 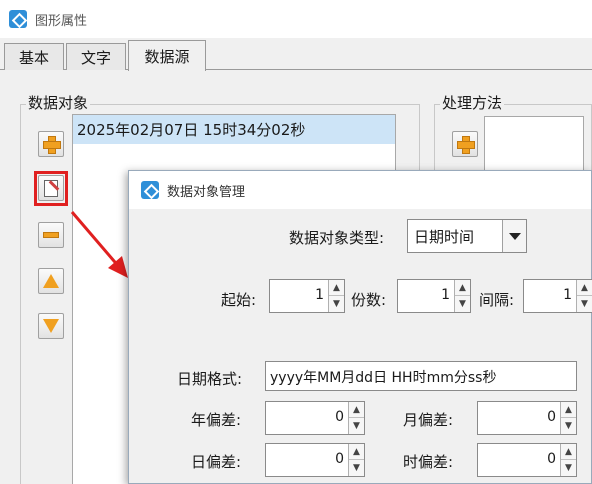 I want to click on month-offset-spinner: 0 ▲ ▼, so click(x=527, y=418).